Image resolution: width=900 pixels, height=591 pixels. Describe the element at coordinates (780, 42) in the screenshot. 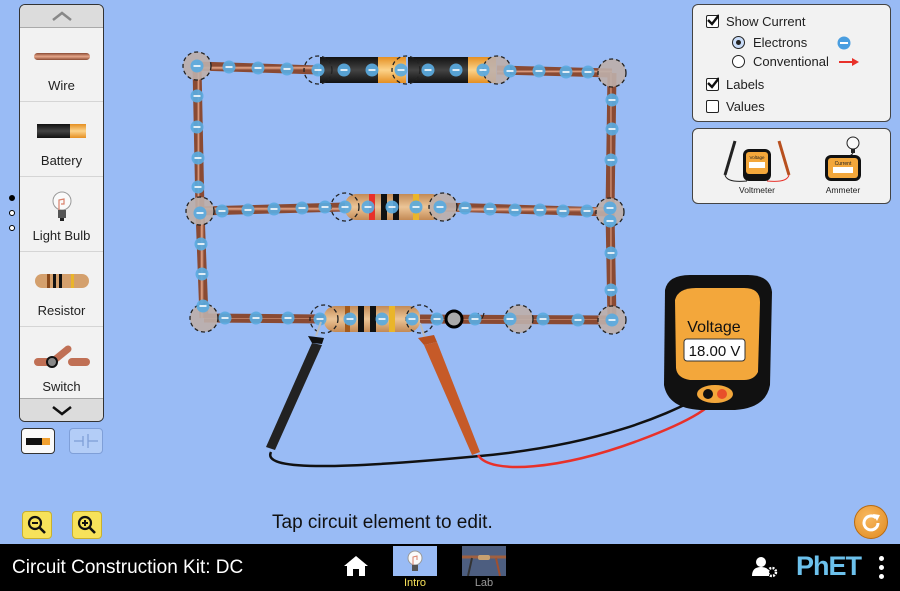

I see `electrons-label: Electrons` at that location.